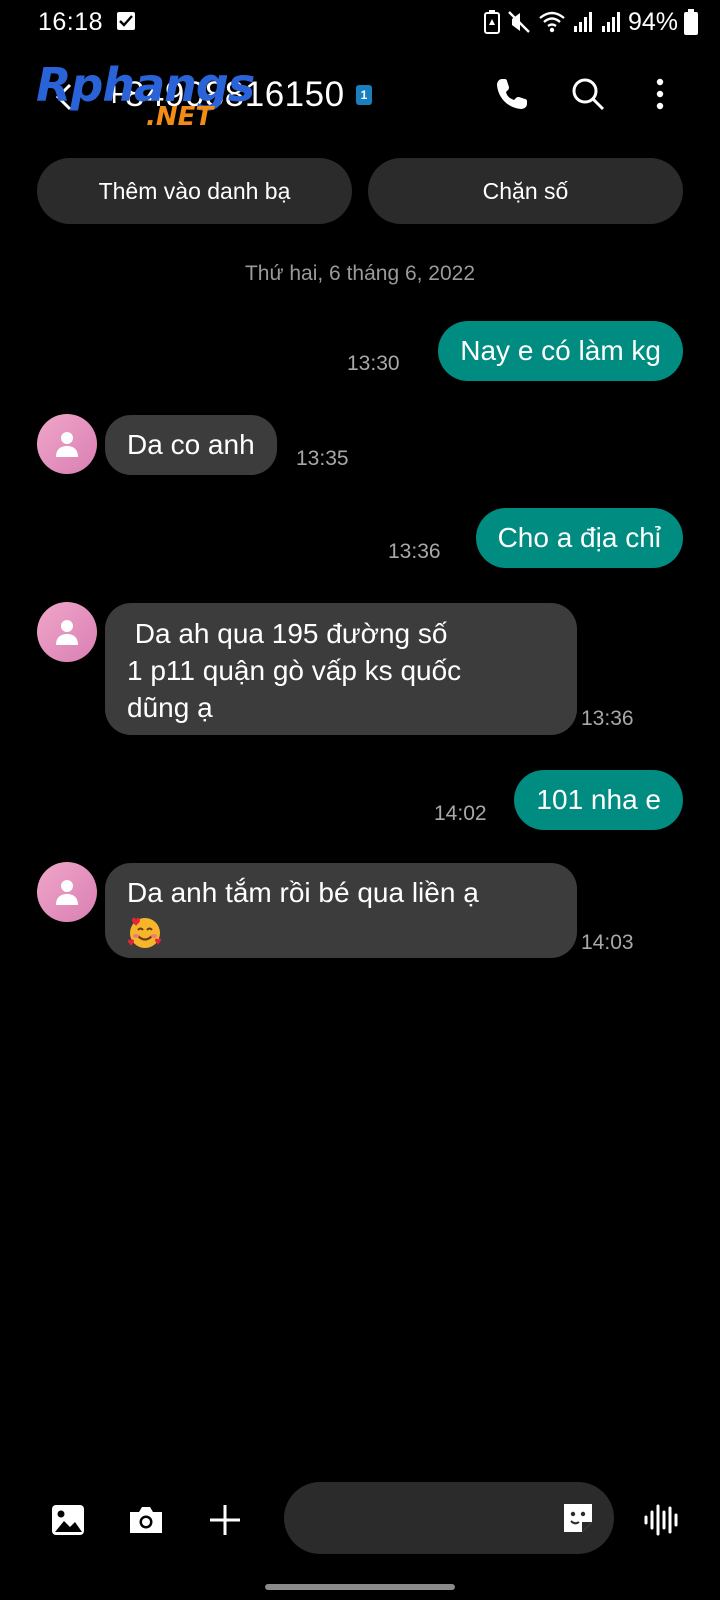  I want to click on block-number-button: Chặn số, so click(525, 191).